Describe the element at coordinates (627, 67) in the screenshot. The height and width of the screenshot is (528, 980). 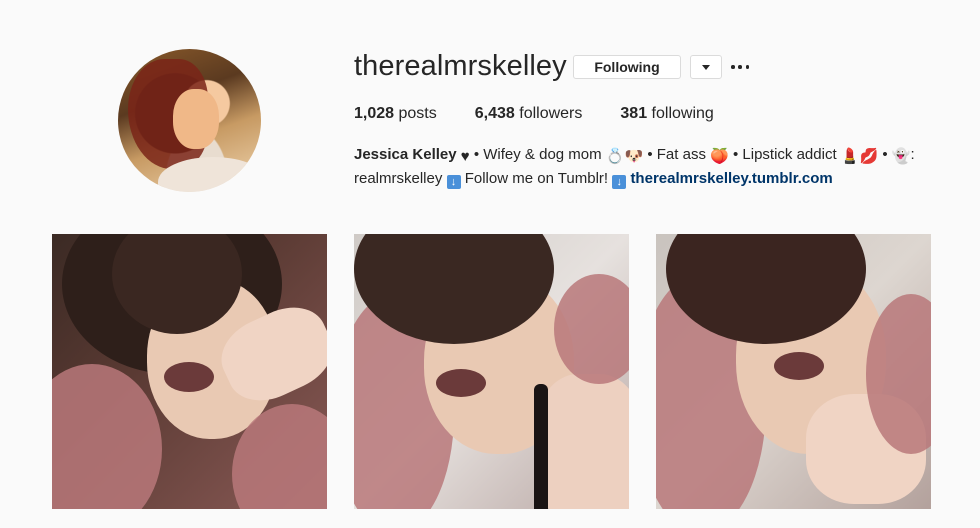
I see `following-button: Following` at that location.